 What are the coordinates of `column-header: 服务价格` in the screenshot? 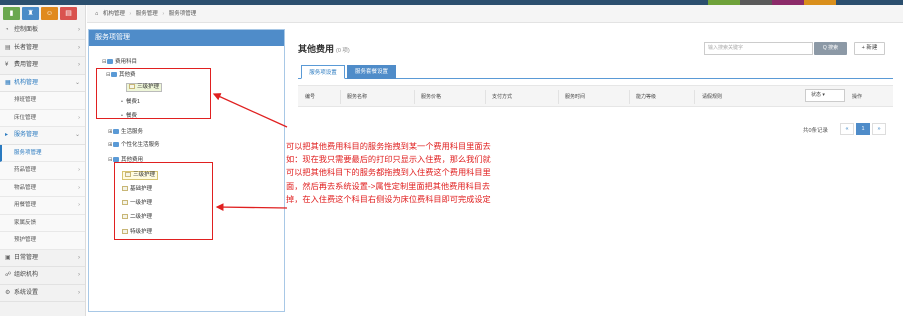 It's located at (431, 97).